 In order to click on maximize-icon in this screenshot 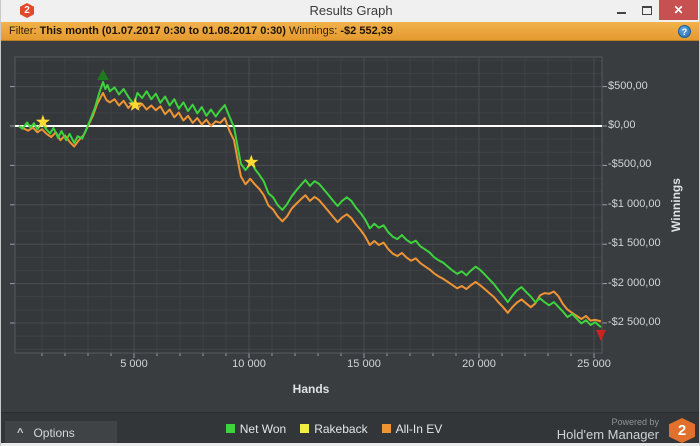, I will do `click(647, 10)`.